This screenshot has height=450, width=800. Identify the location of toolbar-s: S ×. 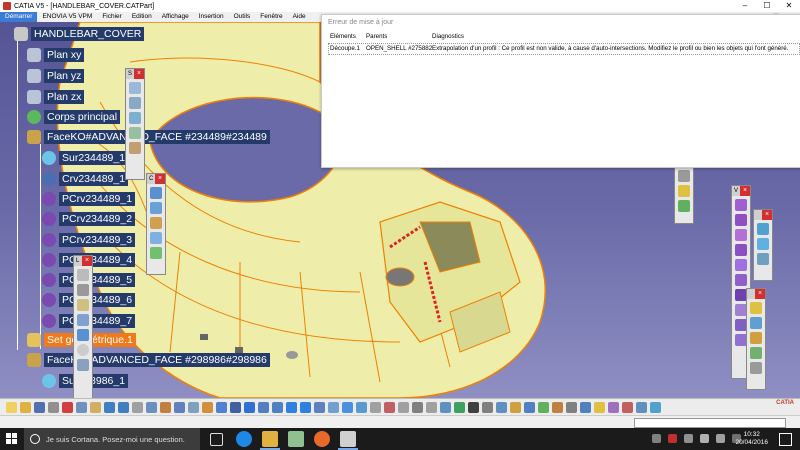
(135, 124).